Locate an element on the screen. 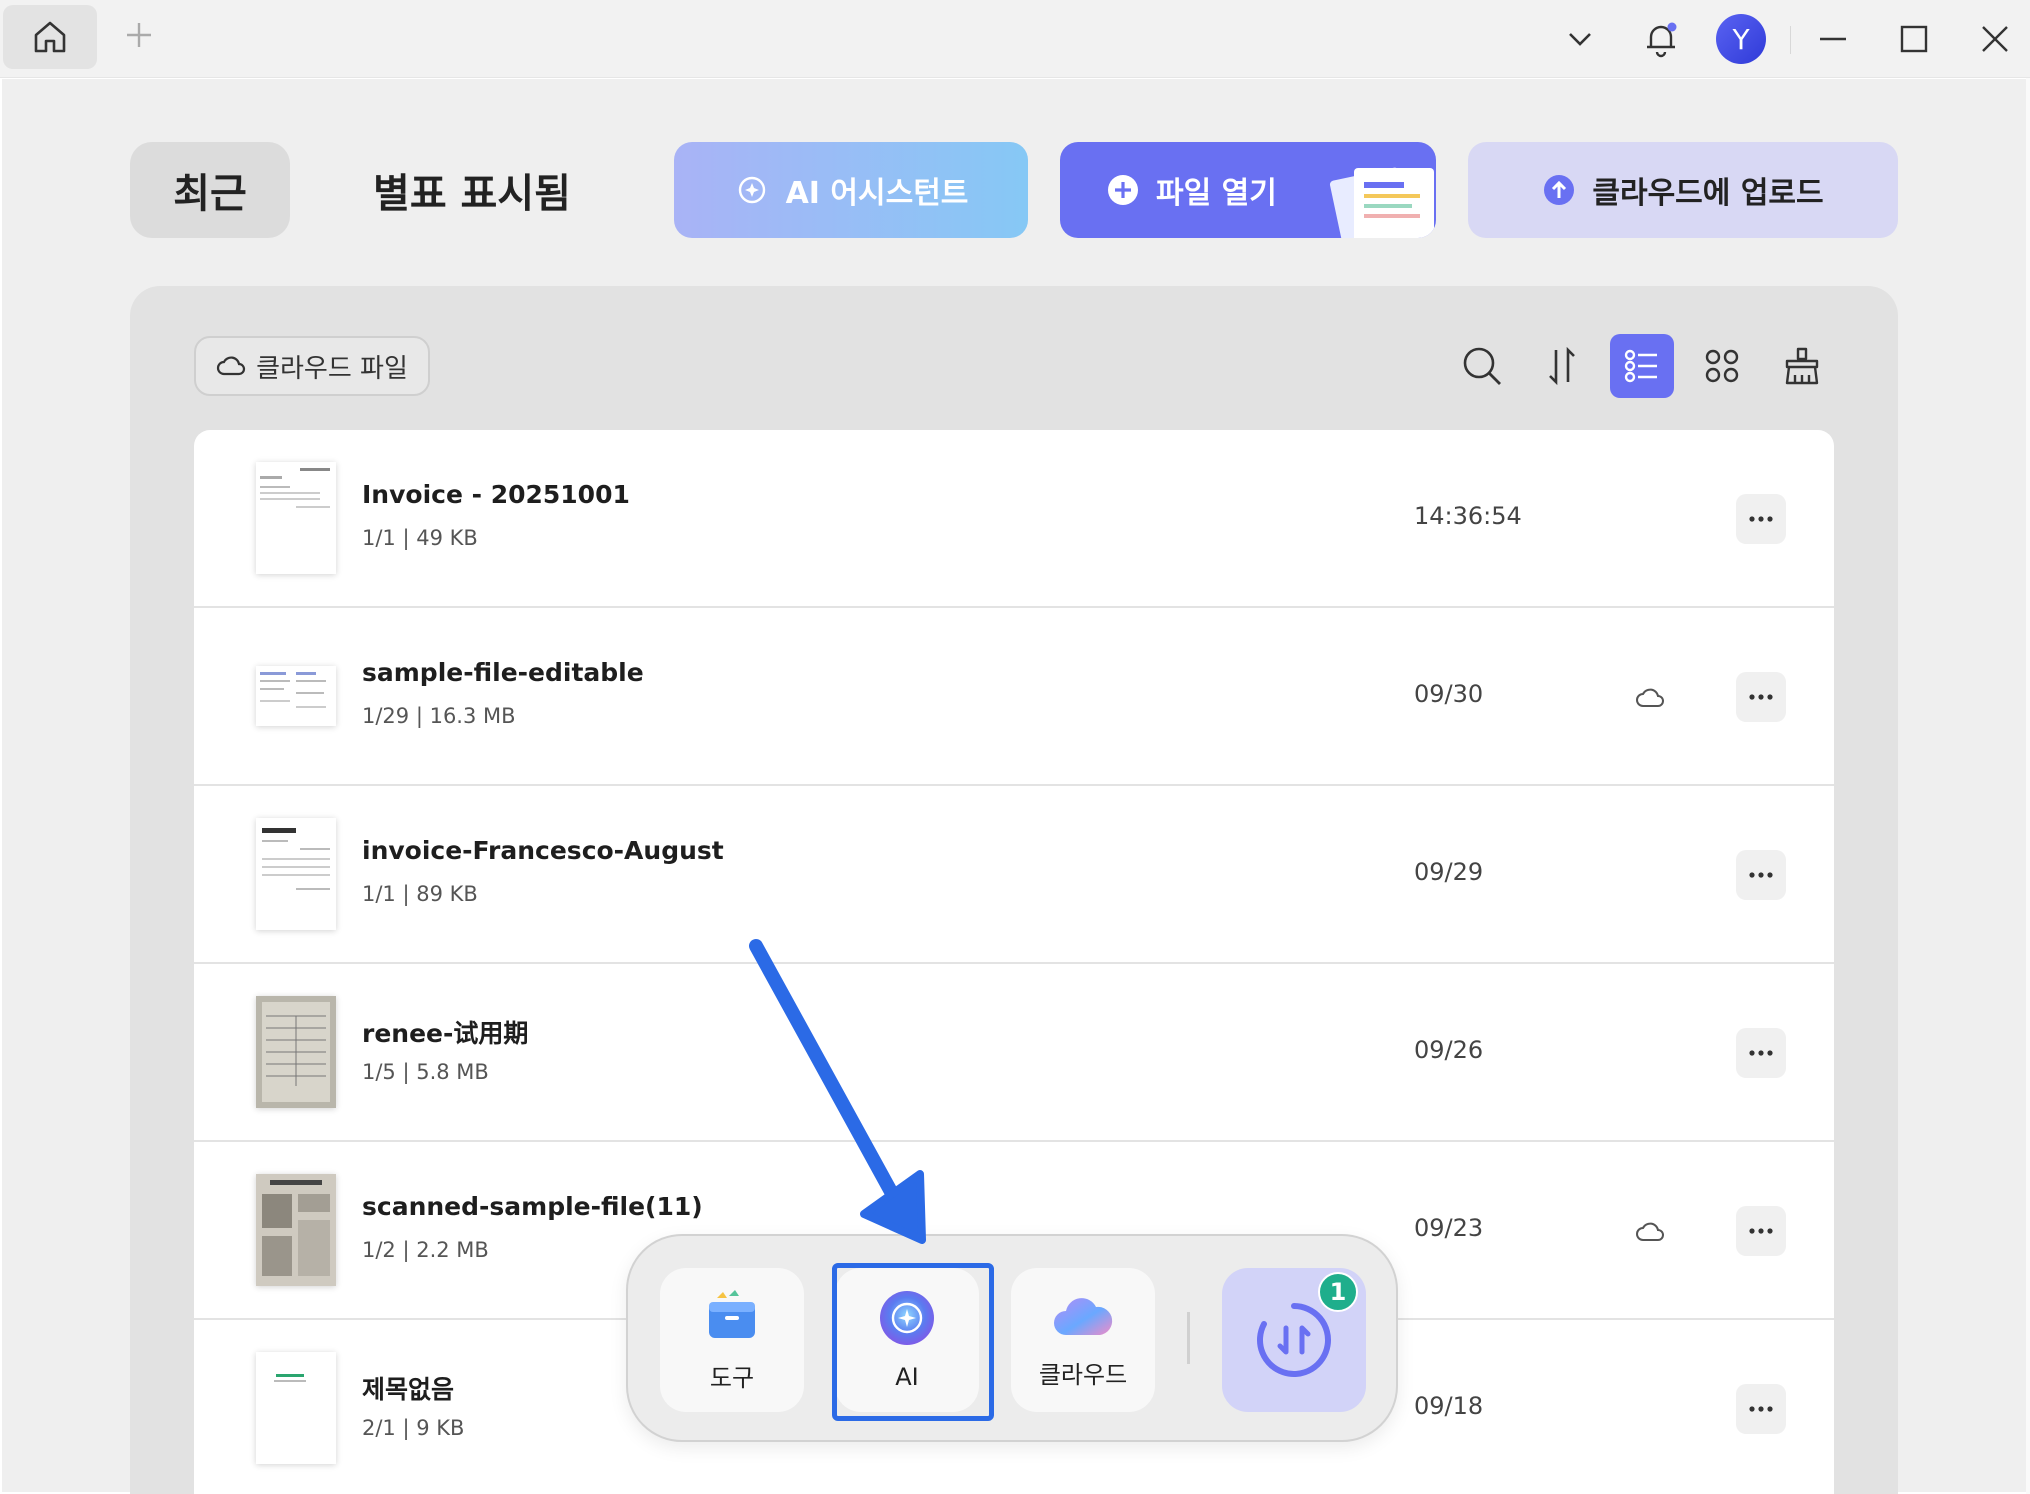 The height and width of the screenshot is (1494, 2030). maximize-button is located at coordinates (1914, 39).